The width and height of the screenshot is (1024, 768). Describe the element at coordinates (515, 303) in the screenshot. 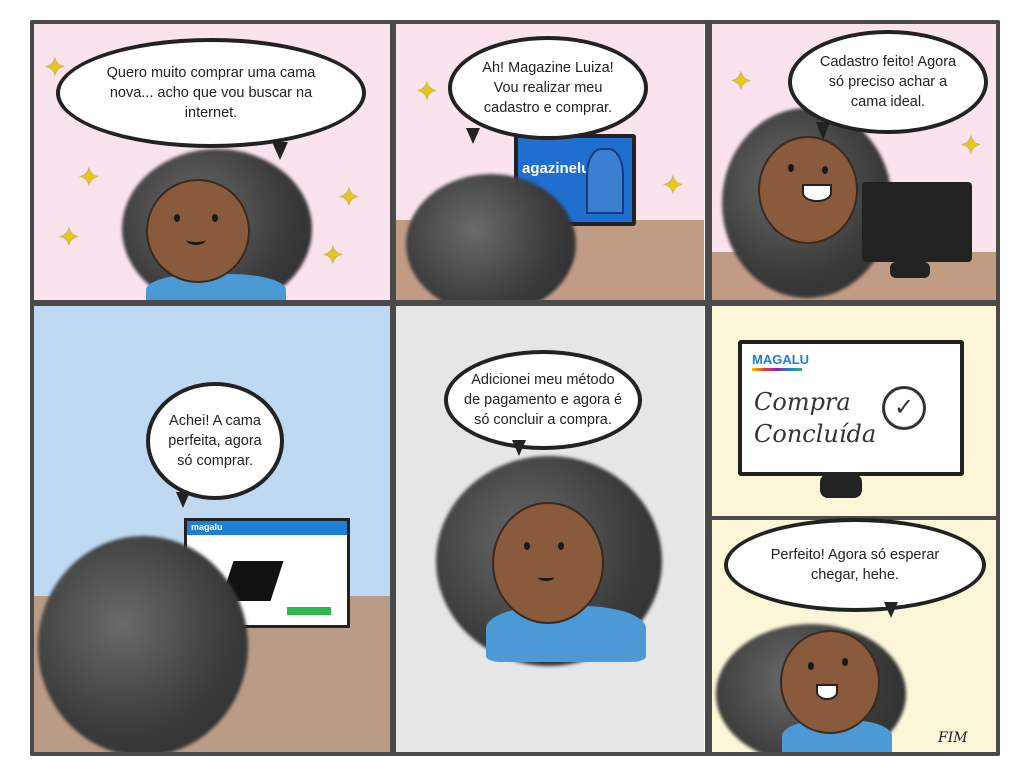

I see `frame-row-divider` at that location.